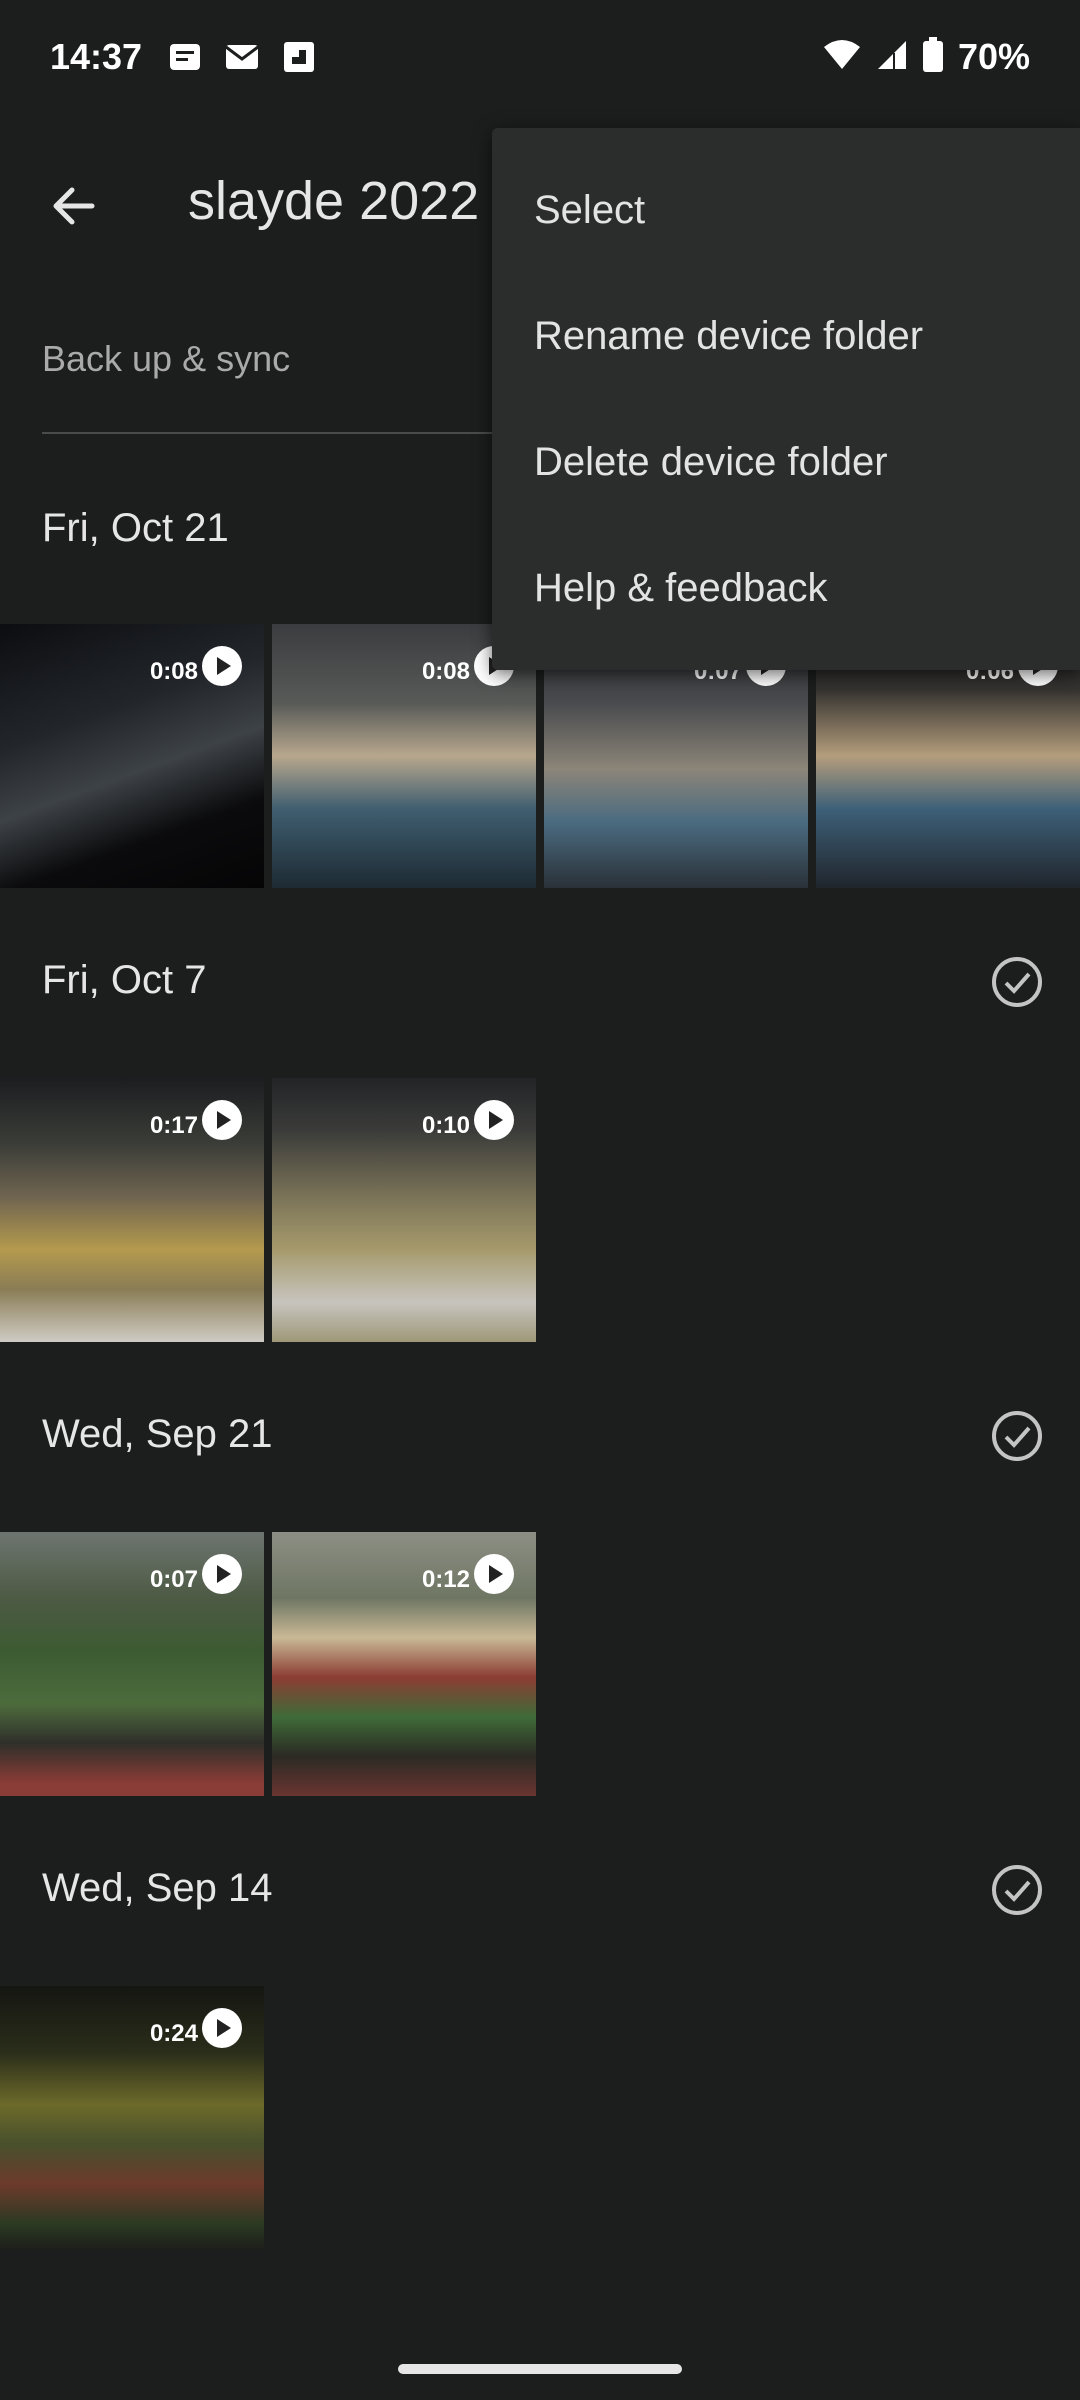 This screenshot has width=1080, height=2400. Describe the element at coordinates (334, 201) in the screenshot. I see `folder-title: slayde 2022` at that location.